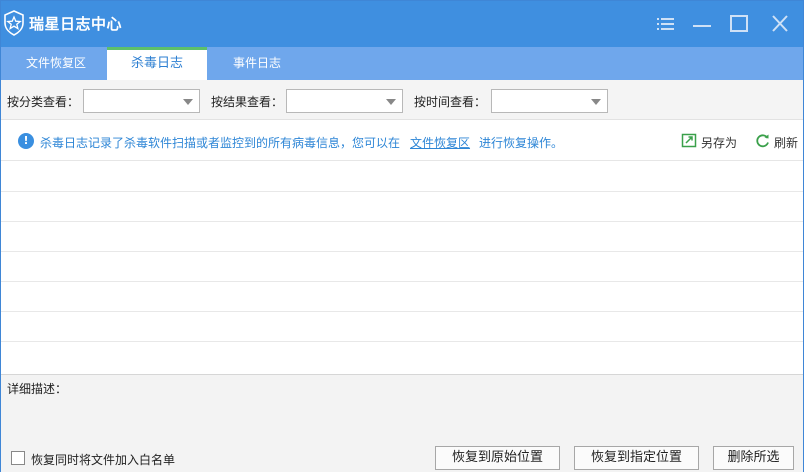 The image size is (804, 472). I want to click on delete-selected-button: 删除所选, so click(753, 458).